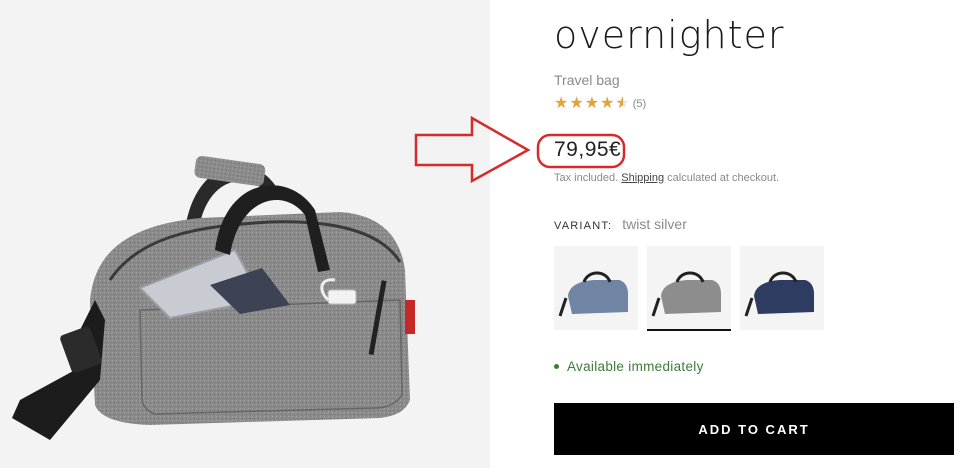  I want to click on half-star-icon: ★, so click(622, 104).